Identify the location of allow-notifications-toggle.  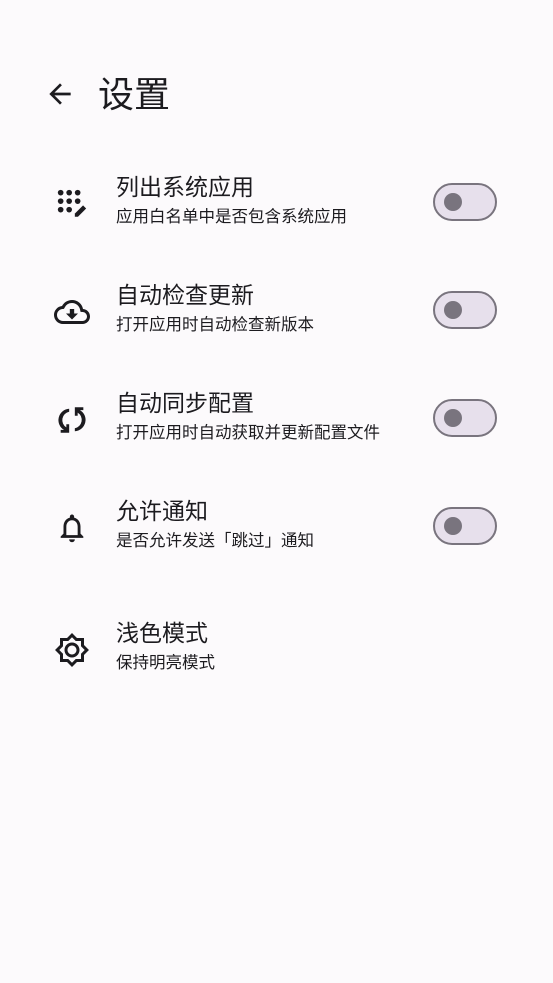
(465, 526).